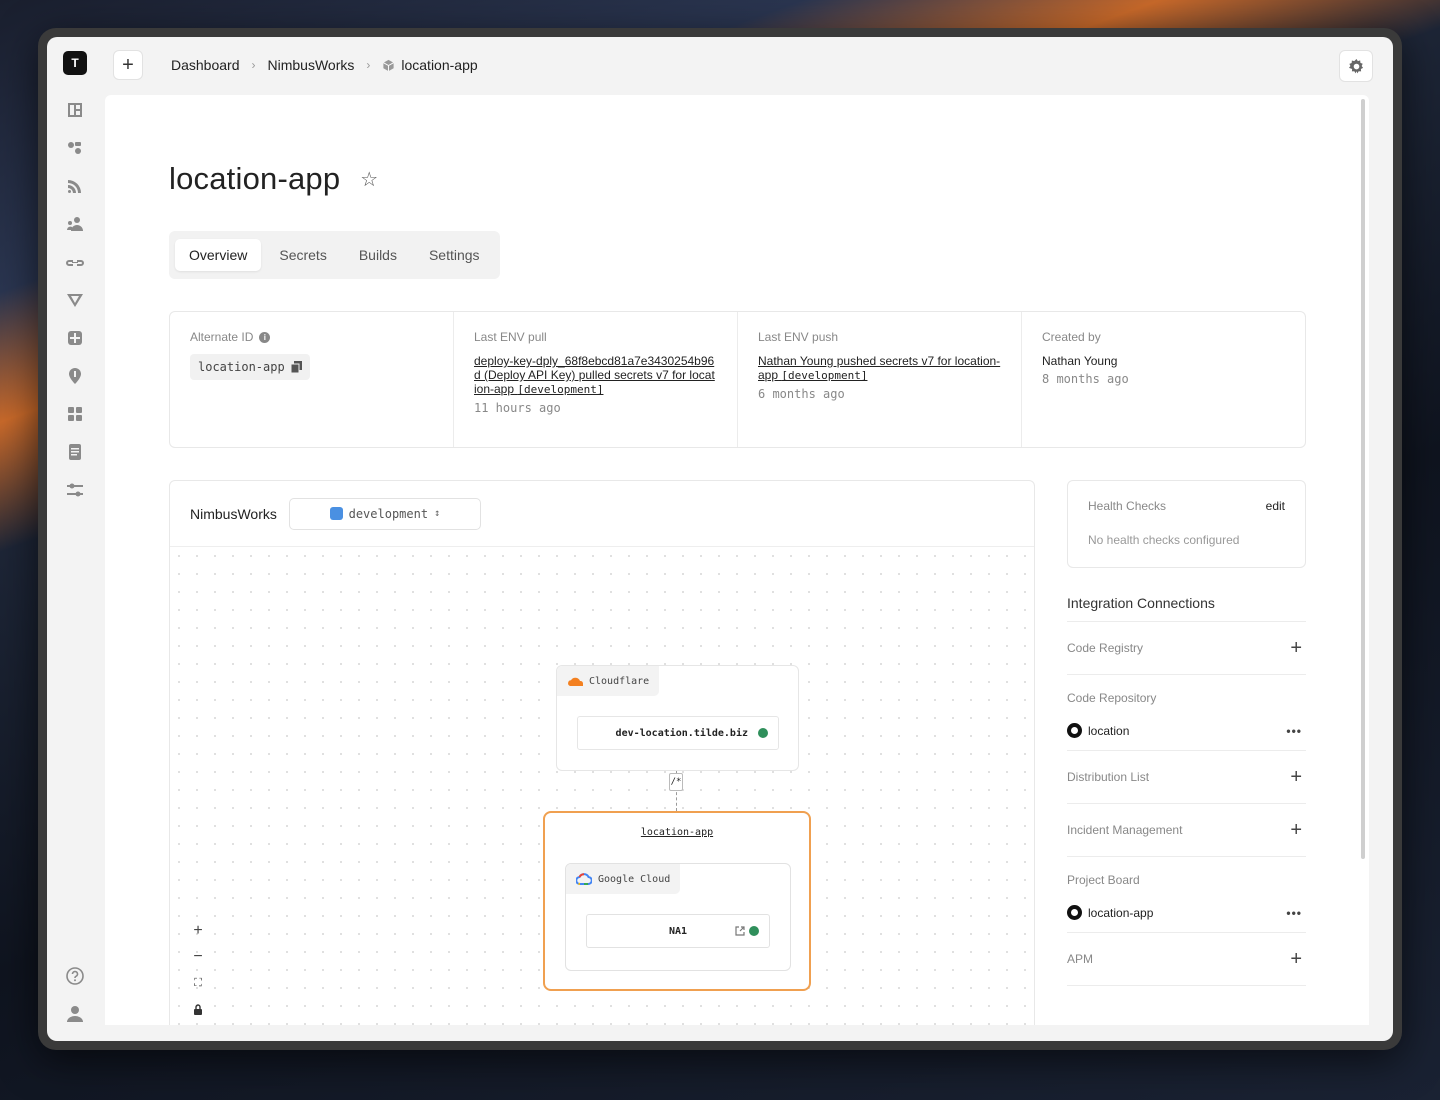 The height and width of the screenshot is (1100, 1440). I want to click on scrollbar, so click(1363, 479).